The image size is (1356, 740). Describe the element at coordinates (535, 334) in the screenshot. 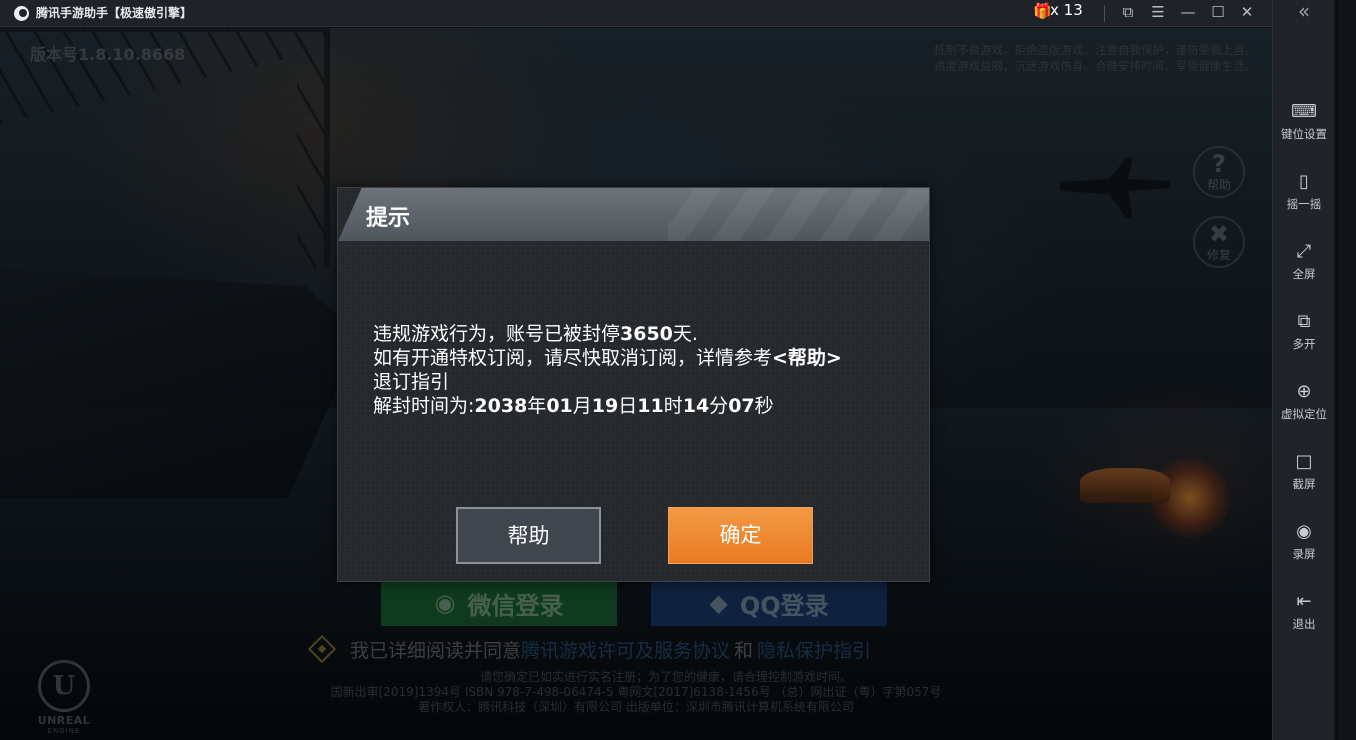

I see `ban-message-line1: 违规游戏行为，账号已被封停3650天.` at that location.